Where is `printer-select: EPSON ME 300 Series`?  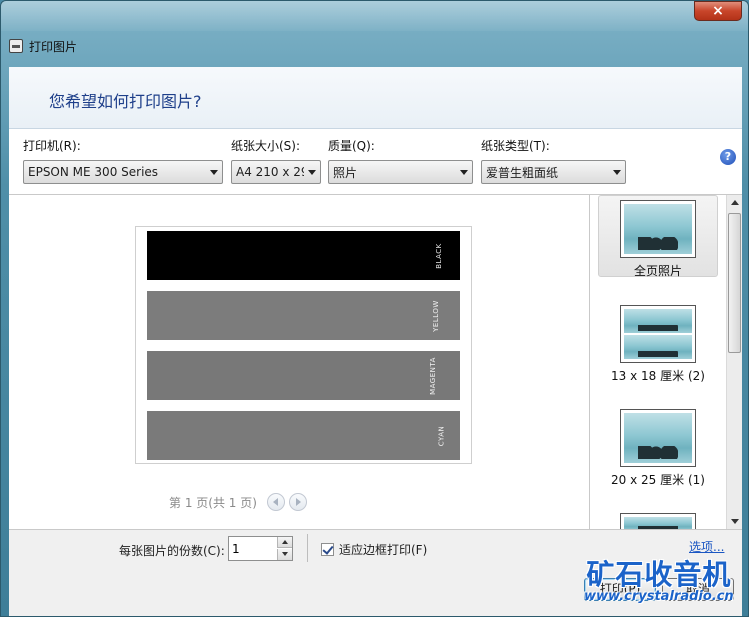
printer-select: EPSON ME 300 Series is located at coordinates (123, 172).